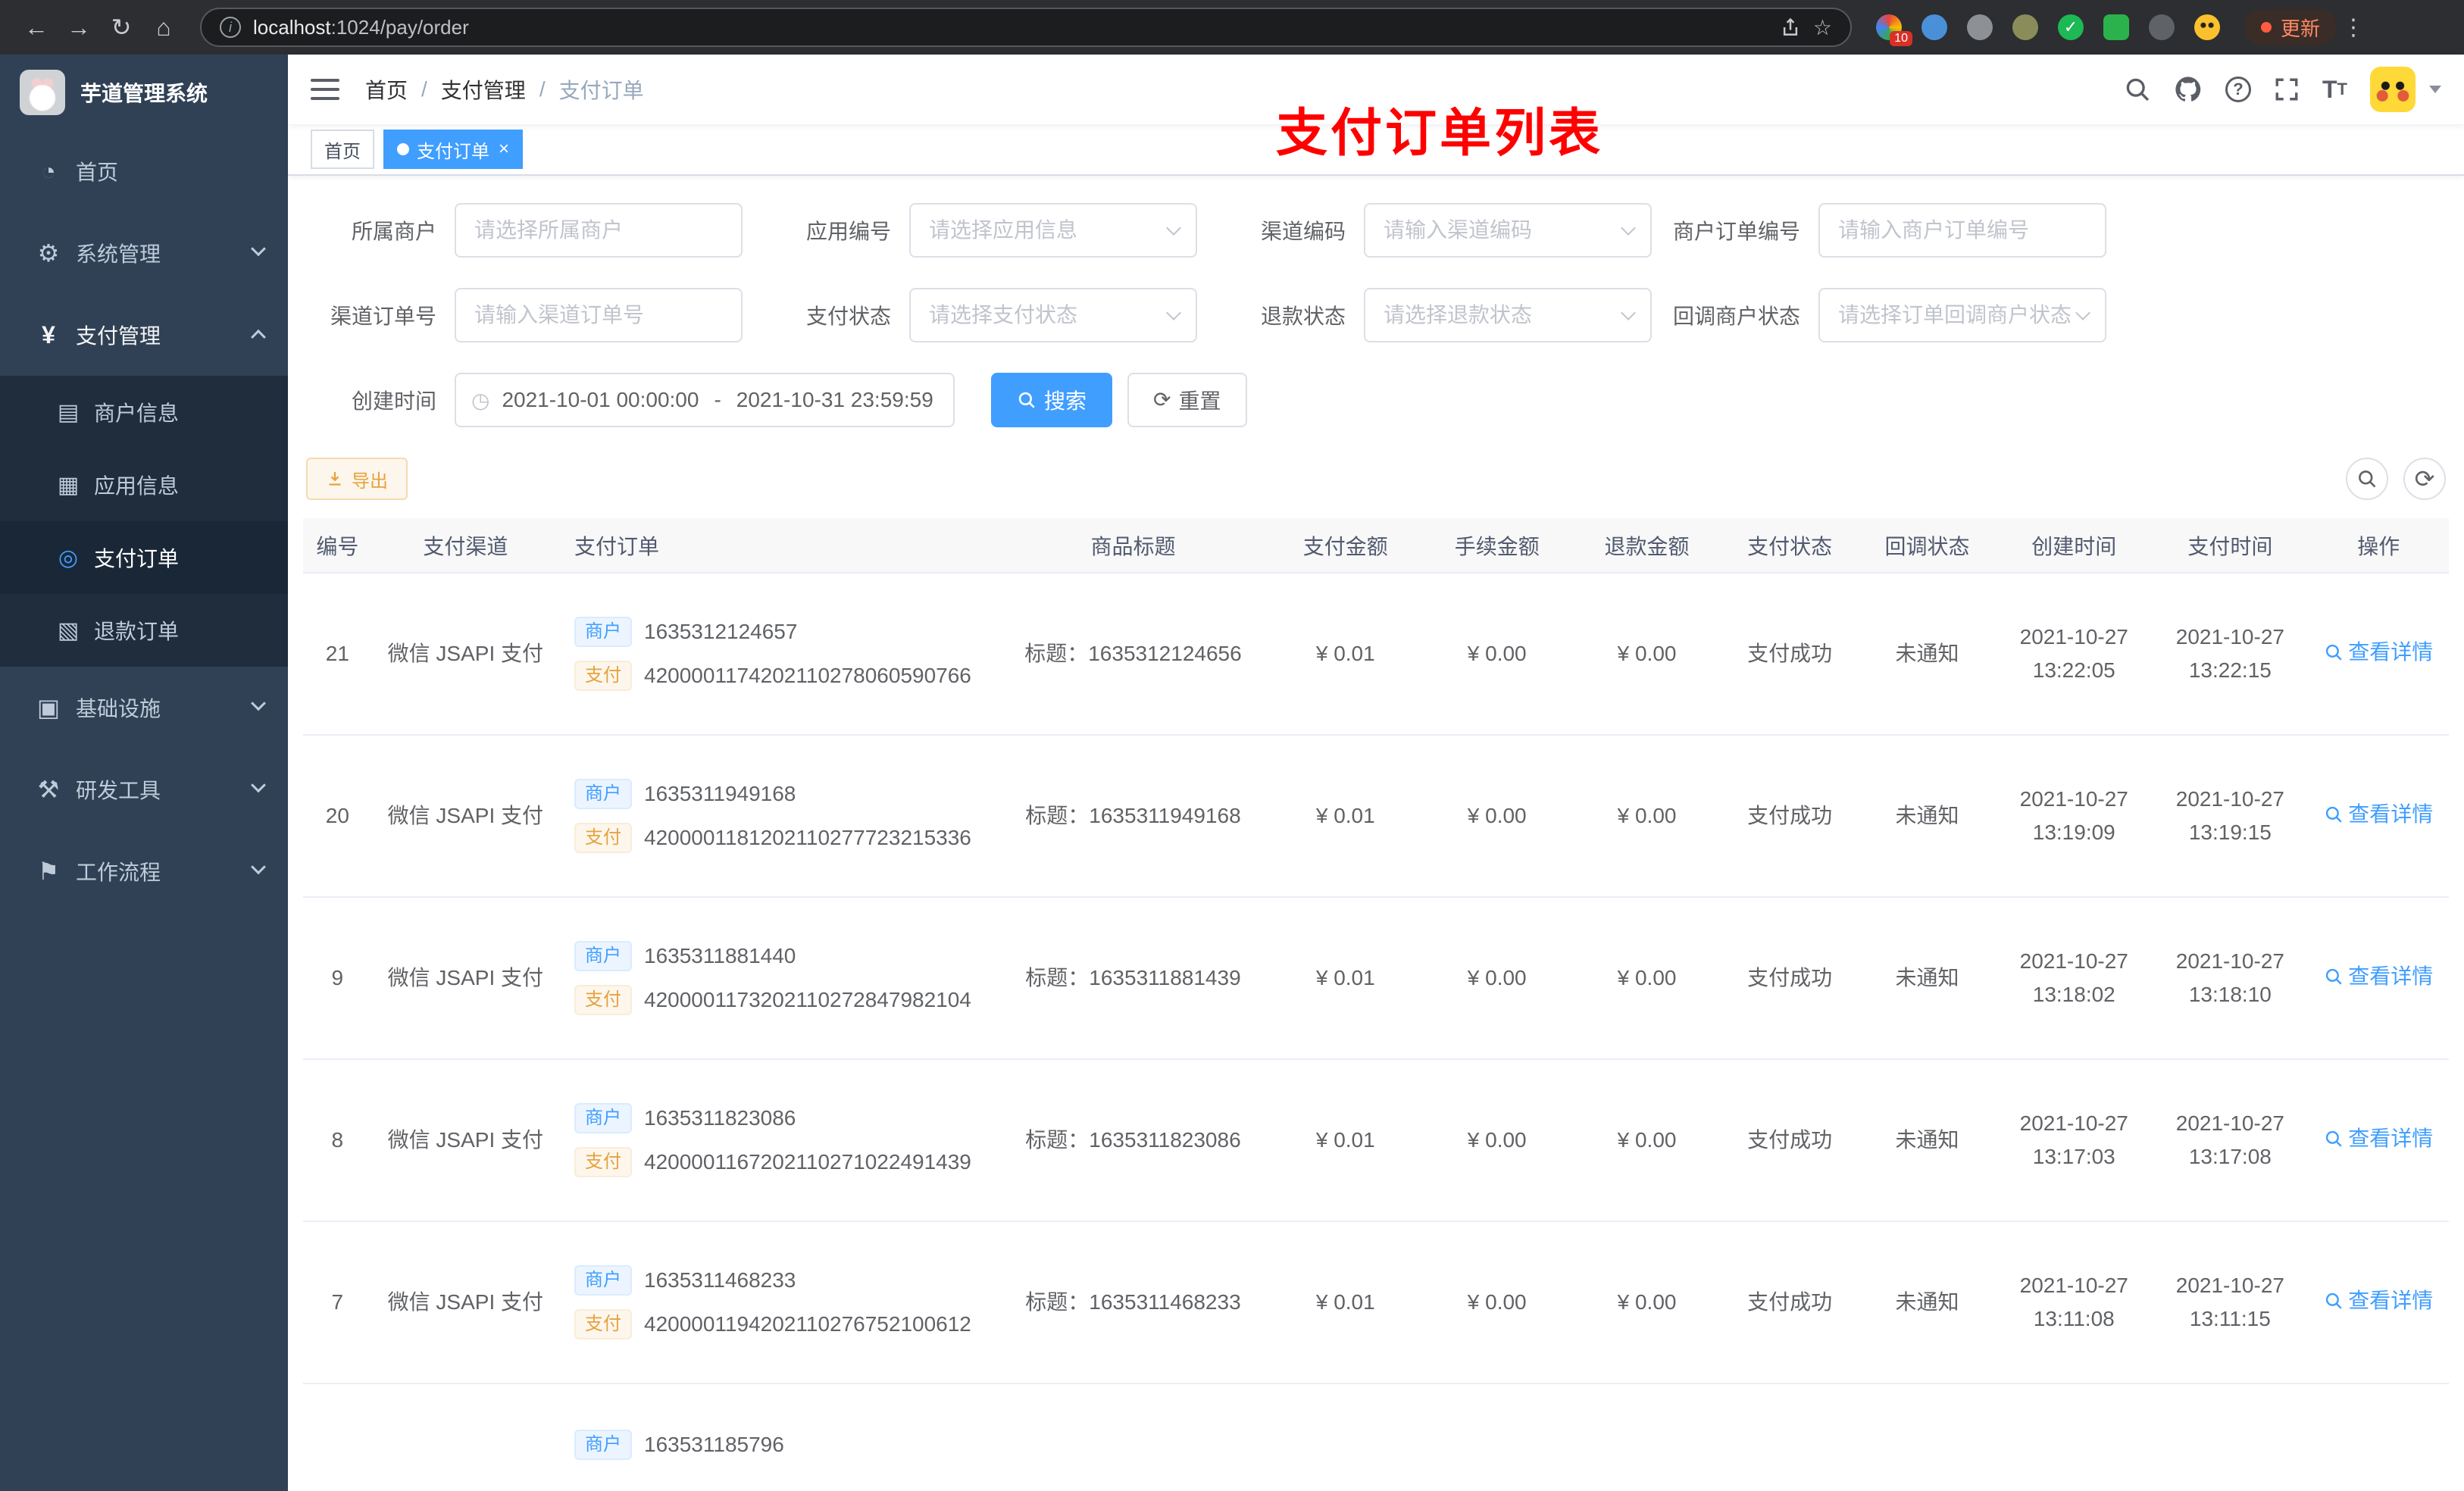 Image resolution: width=2464 pixels, height=1491 pixels. I want to click on forward-icon: →, so click(79, 27).